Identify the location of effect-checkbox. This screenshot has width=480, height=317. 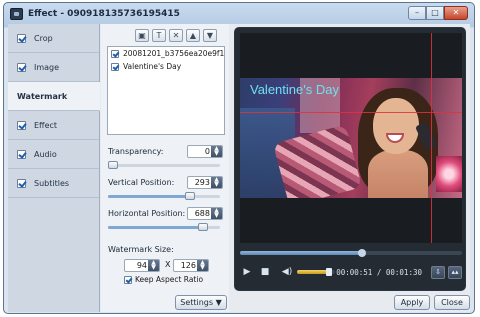
(21, 125).